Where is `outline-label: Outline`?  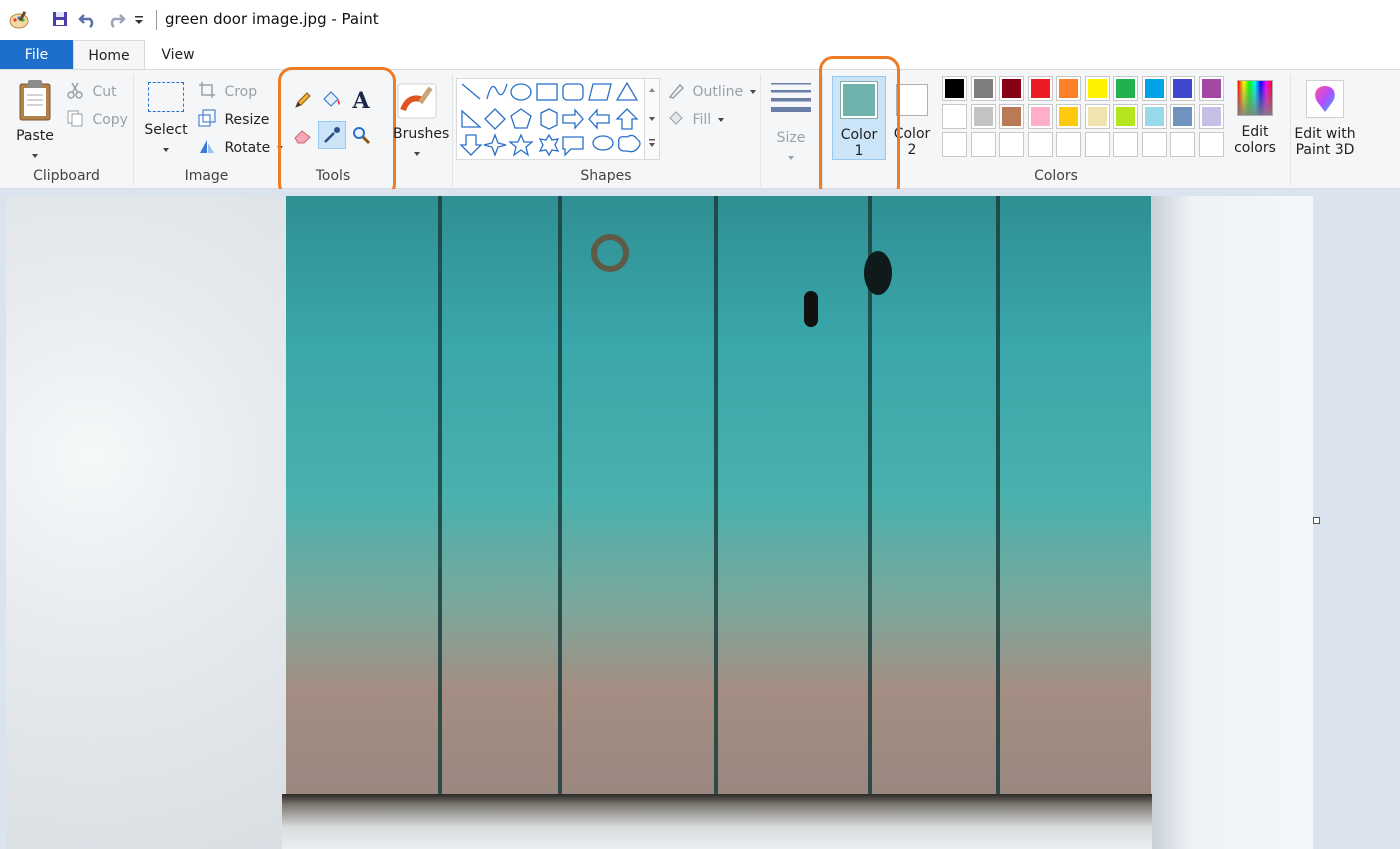 outline-label: Outline is located at coordinates (718, 92).